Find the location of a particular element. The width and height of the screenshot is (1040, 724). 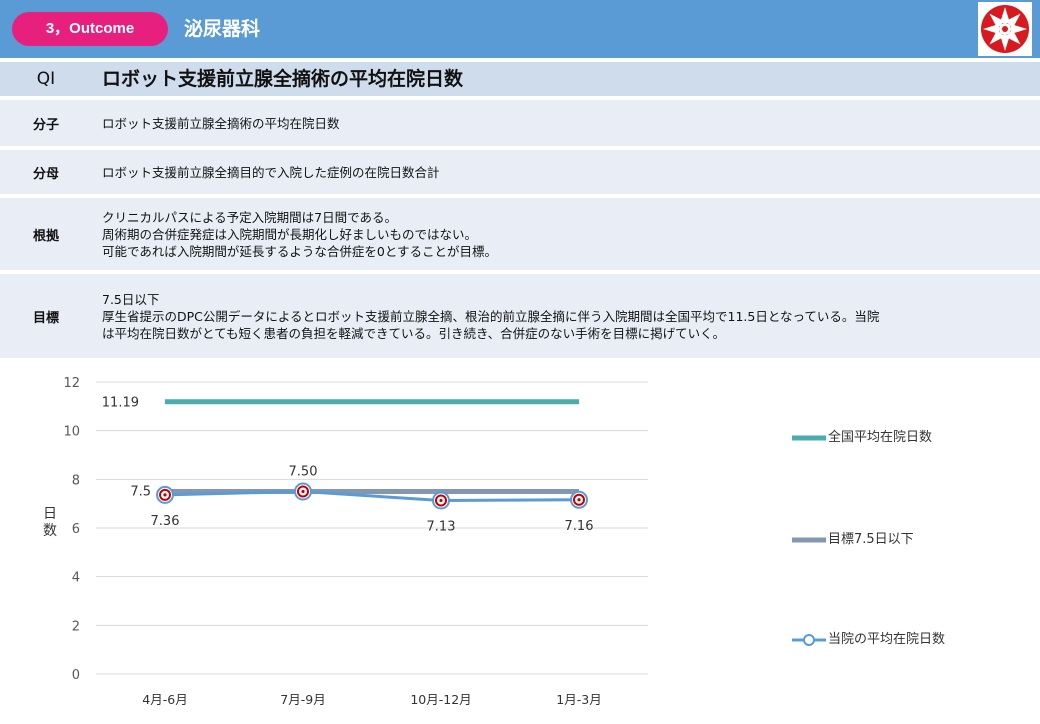

x-tick-label: 10月-12月 is located at coordinates (440, 699).